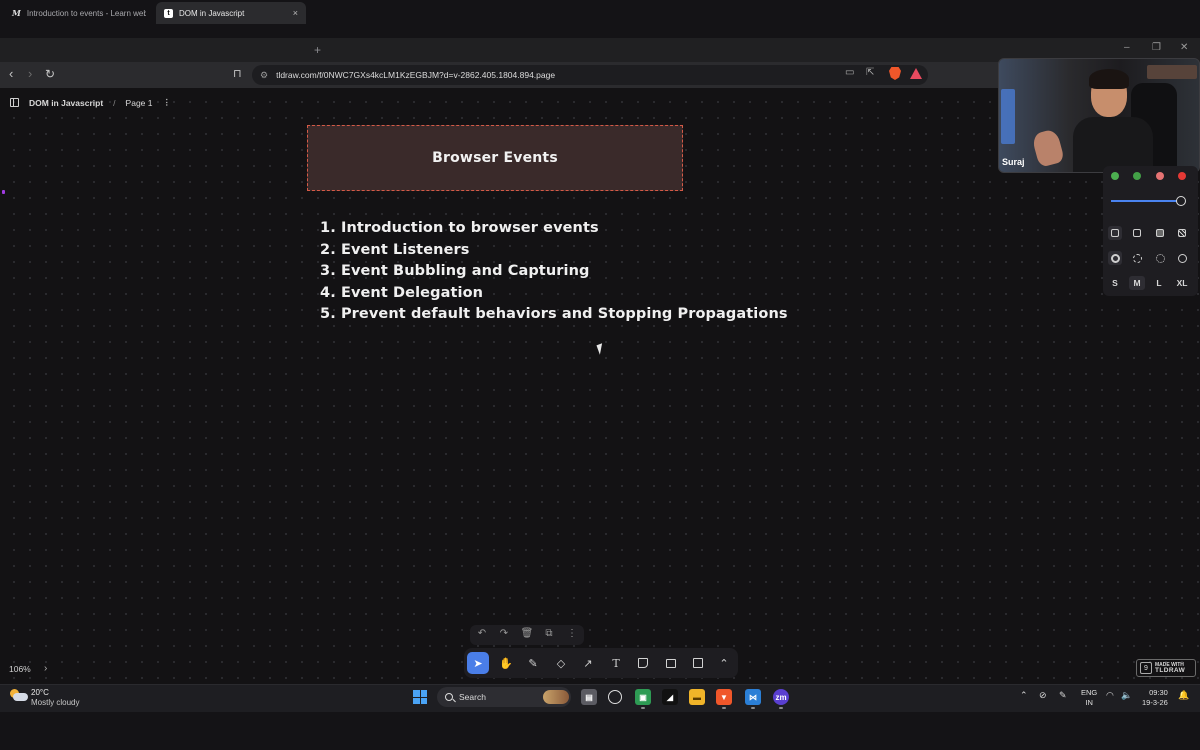  What do you see at coordinates (1115, 258) in the screenshot?
I see `dash-draw-button` at bounding box center [1115, 258].